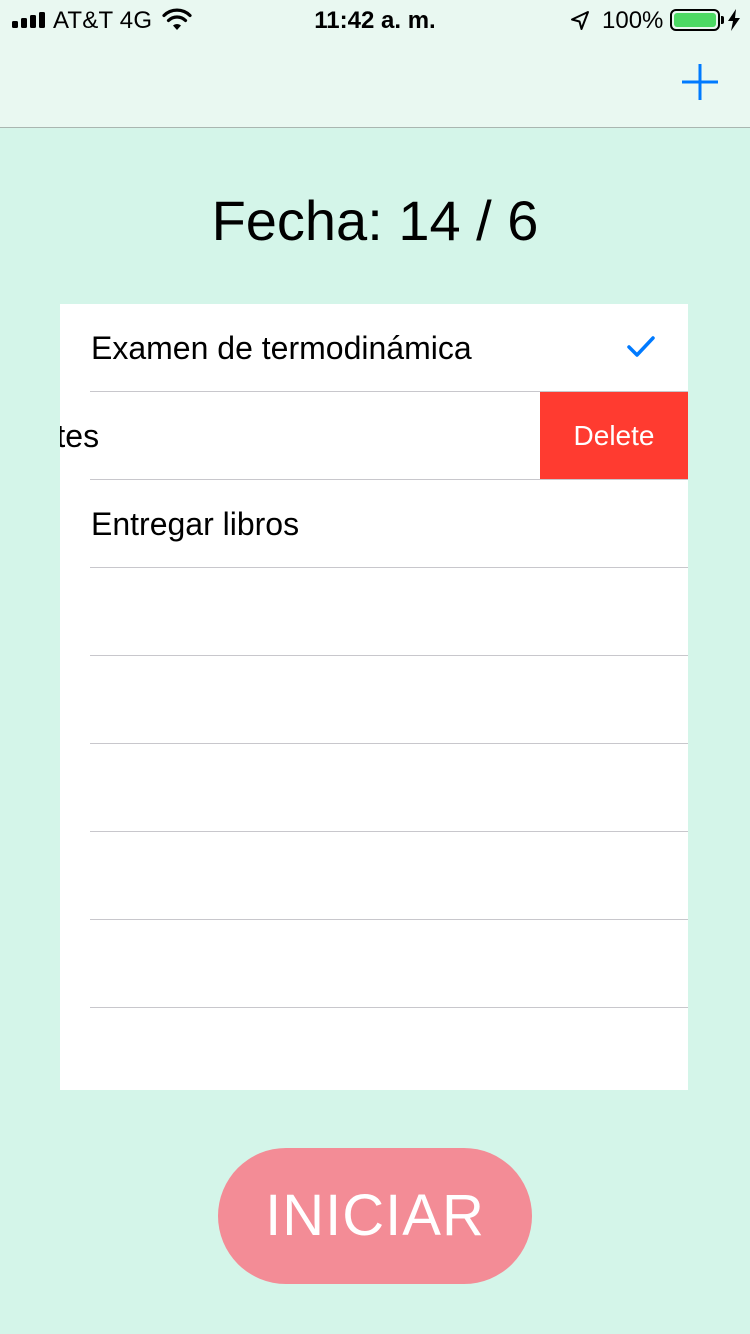 This screenshot has width=750, height=1334. What do you see at coordinates (375, 220) in the screenshot?
I see `date-title: Fecha: 14 / 6` at bounding box center [375, 220].